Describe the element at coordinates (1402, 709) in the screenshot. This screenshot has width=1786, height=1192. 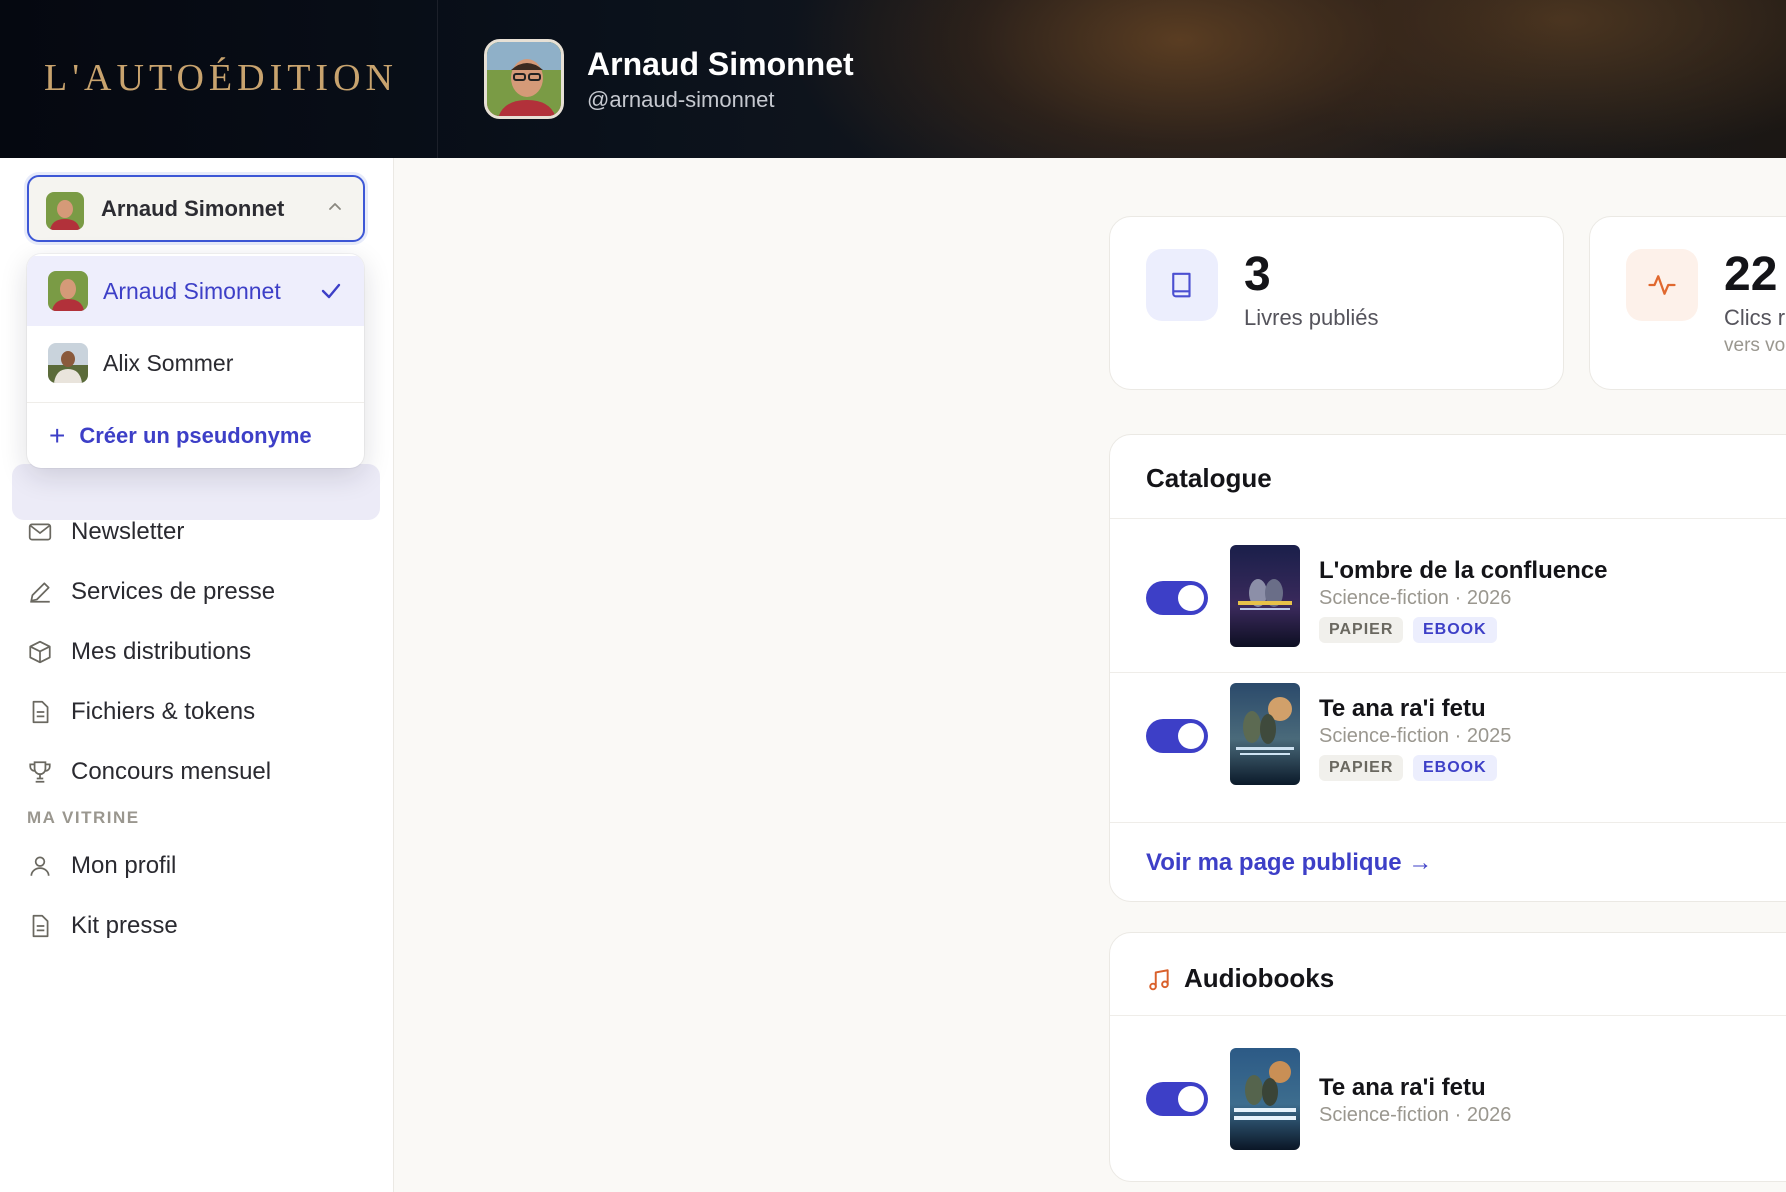
I see `book-title: Te ana ra'i fetu` at that location.